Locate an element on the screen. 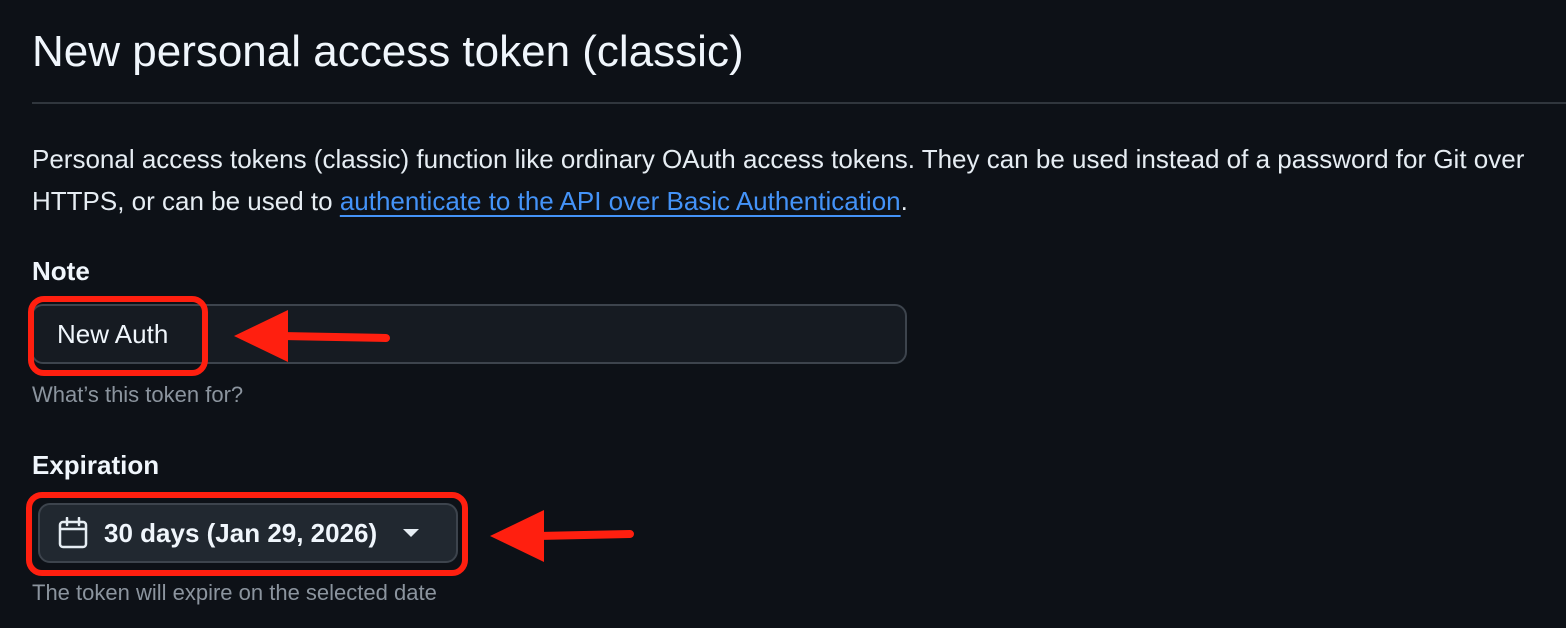  expiration-arrow-icon is located at coordinates (562, 536).